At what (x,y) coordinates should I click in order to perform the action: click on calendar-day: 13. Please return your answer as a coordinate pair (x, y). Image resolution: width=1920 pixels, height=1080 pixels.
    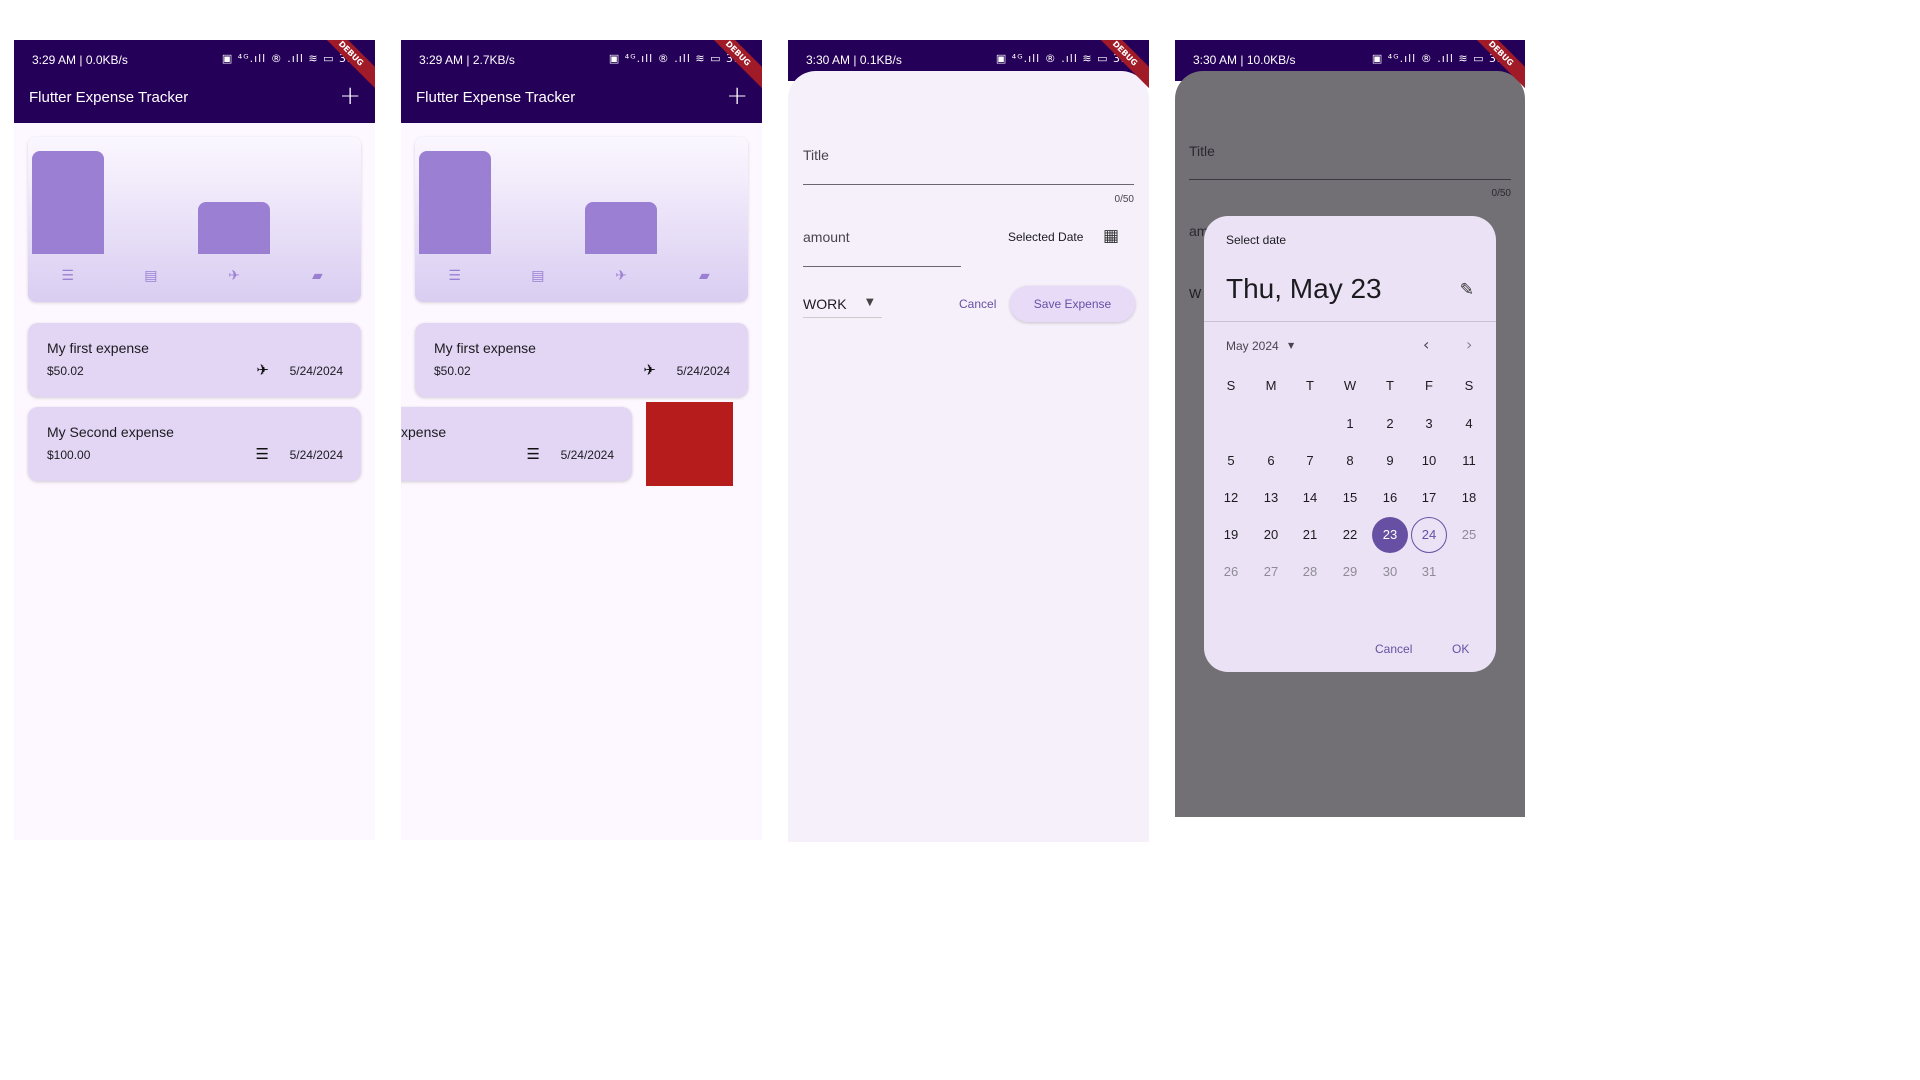
    Looking at the image, I should click on (1271, 498).